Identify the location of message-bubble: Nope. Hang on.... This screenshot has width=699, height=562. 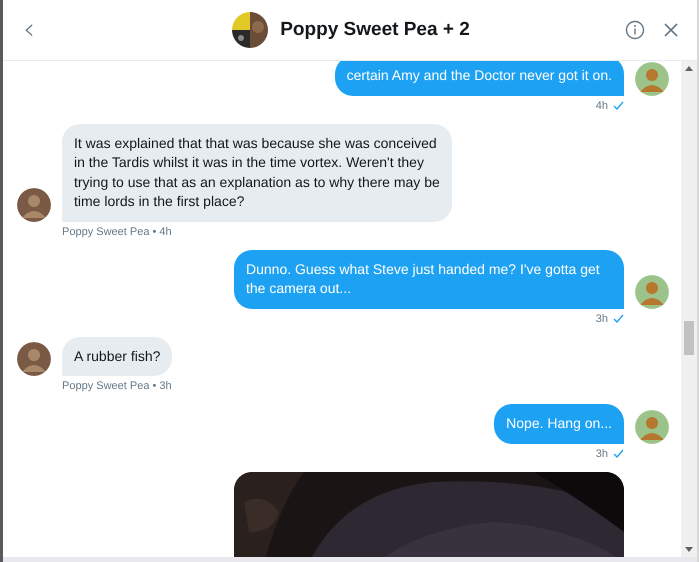
(559, 424).